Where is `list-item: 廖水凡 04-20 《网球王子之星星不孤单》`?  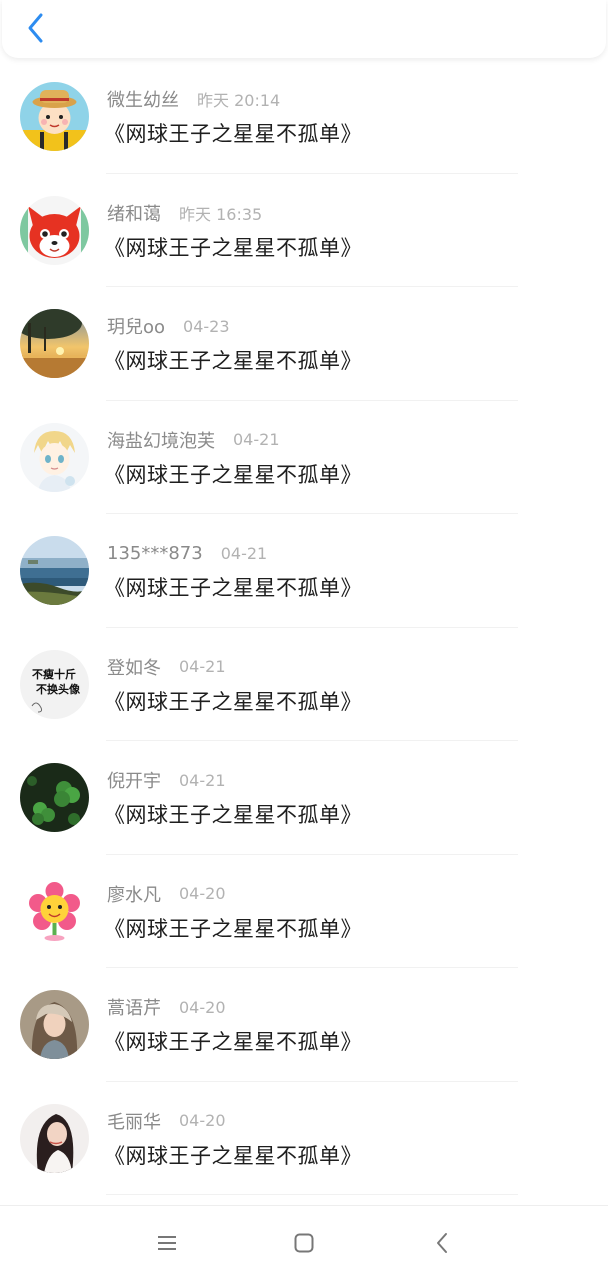
list-item: 廖水凡 04-20 《网球王子之星星不孤单》 is located at coordinates (304, 911).